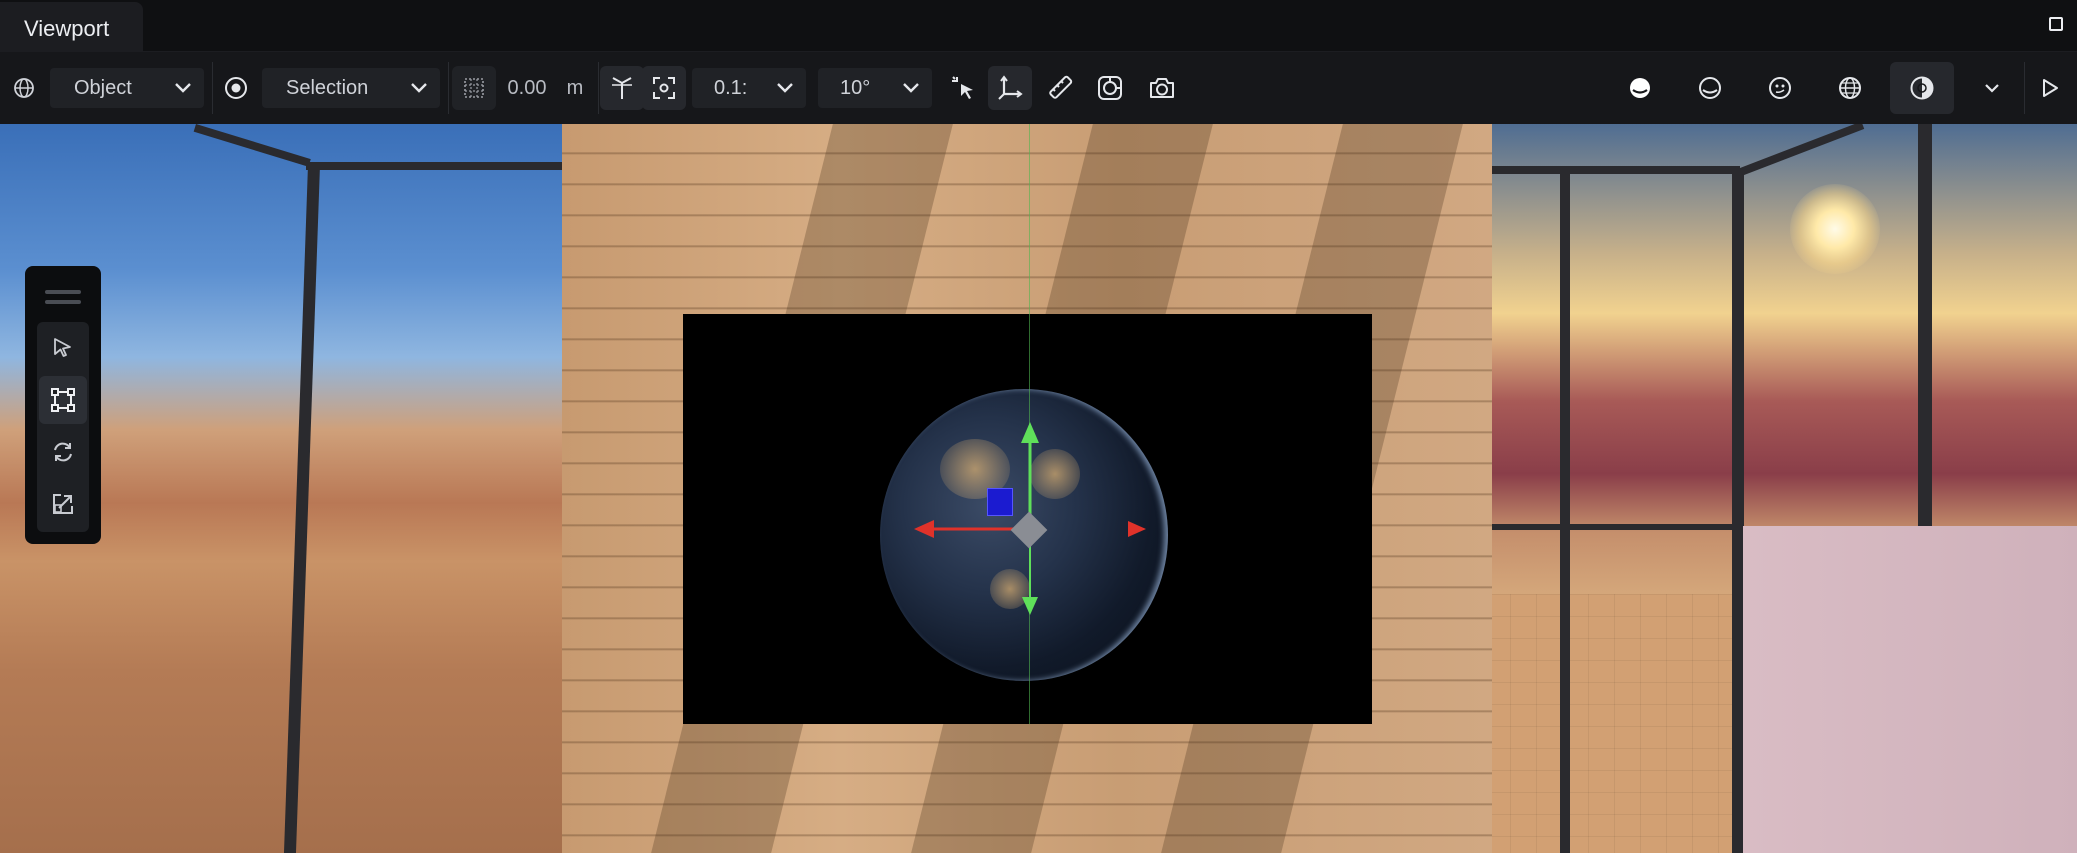  I want to click on move-snap-dropdown: 0.1:, so click(749, 88).